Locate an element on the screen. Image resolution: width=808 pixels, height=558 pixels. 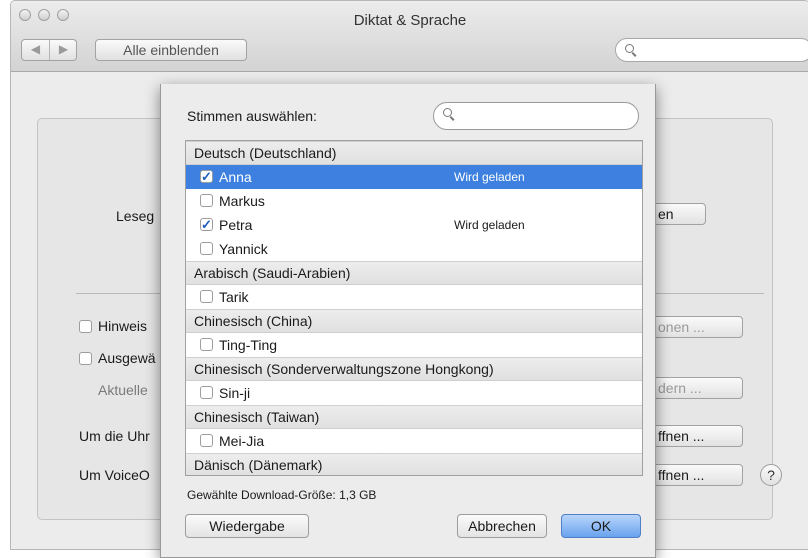
back-forward-control: ◀ ▶ is located at coordinates (49, 50).